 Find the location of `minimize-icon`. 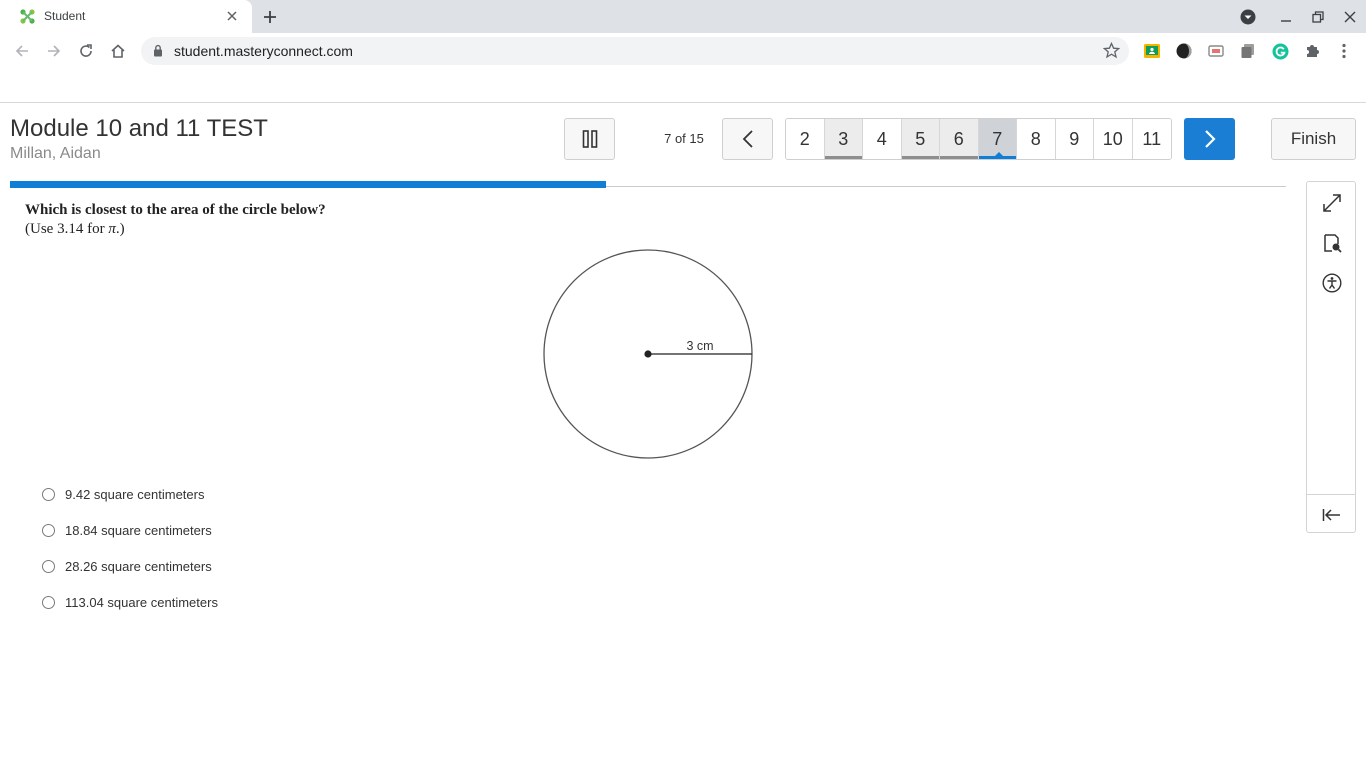

minimize-icon is located at coordinates (1286, 17).